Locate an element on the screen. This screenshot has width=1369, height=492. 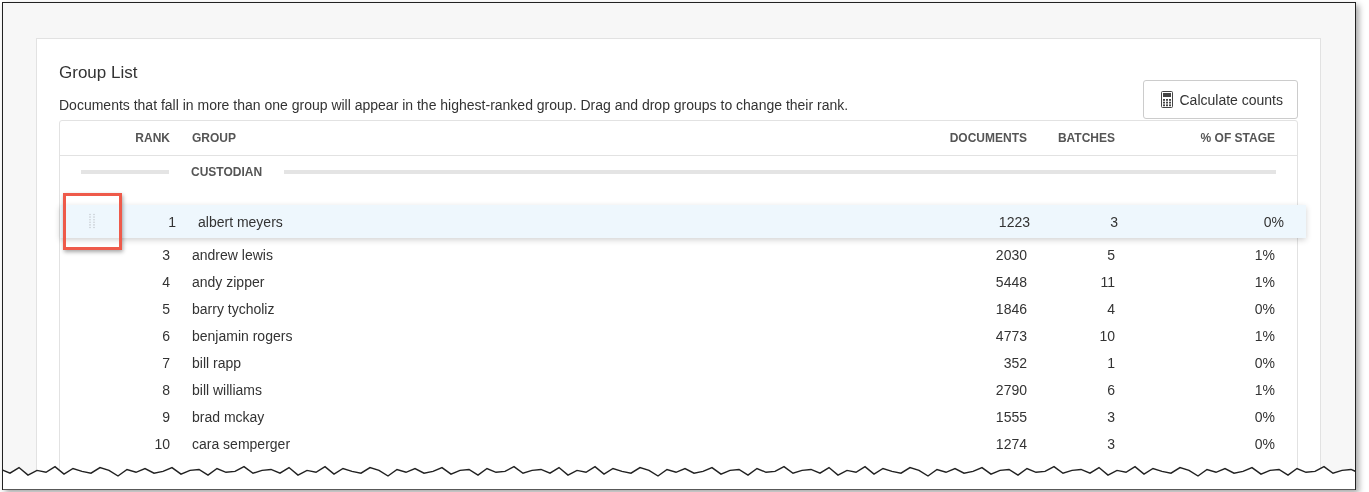
group-cell: brad mckay is located at coordinates (228, 416).